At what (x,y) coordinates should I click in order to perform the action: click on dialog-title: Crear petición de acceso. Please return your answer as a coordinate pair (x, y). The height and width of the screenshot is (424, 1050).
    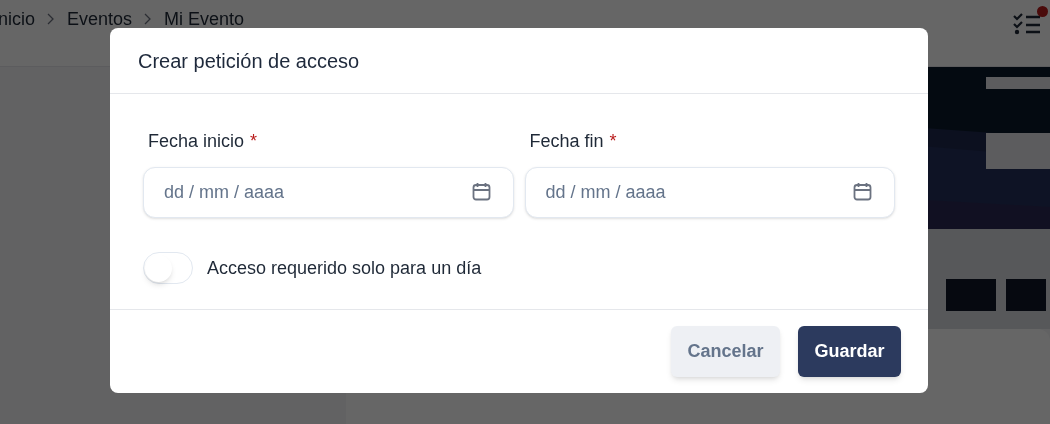
    Looking at the image, I should click on (249, 61).